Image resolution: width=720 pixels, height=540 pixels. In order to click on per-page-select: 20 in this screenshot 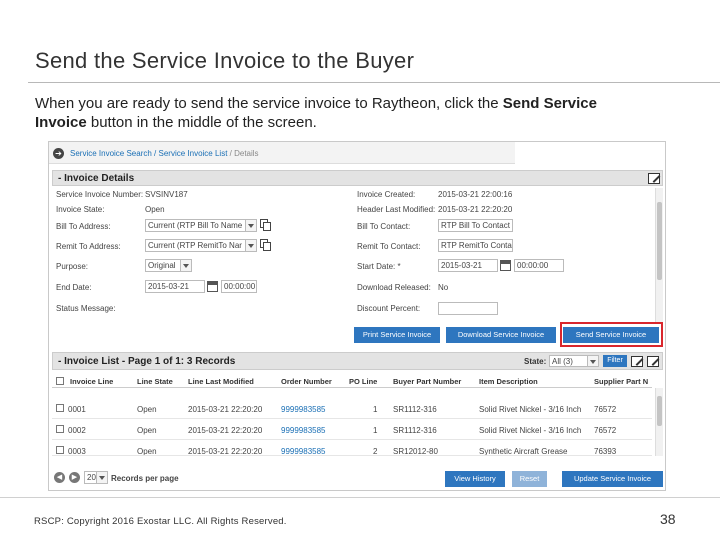, I will do `click(96, 477)`.